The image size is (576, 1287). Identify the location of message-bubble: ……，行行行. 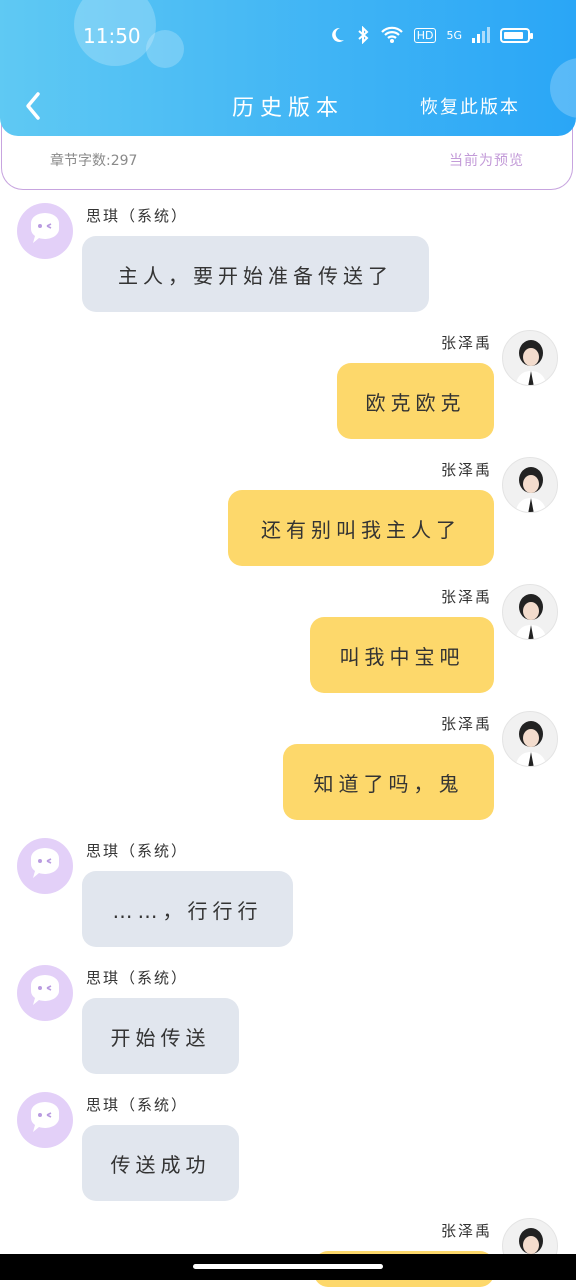
(187, 909).